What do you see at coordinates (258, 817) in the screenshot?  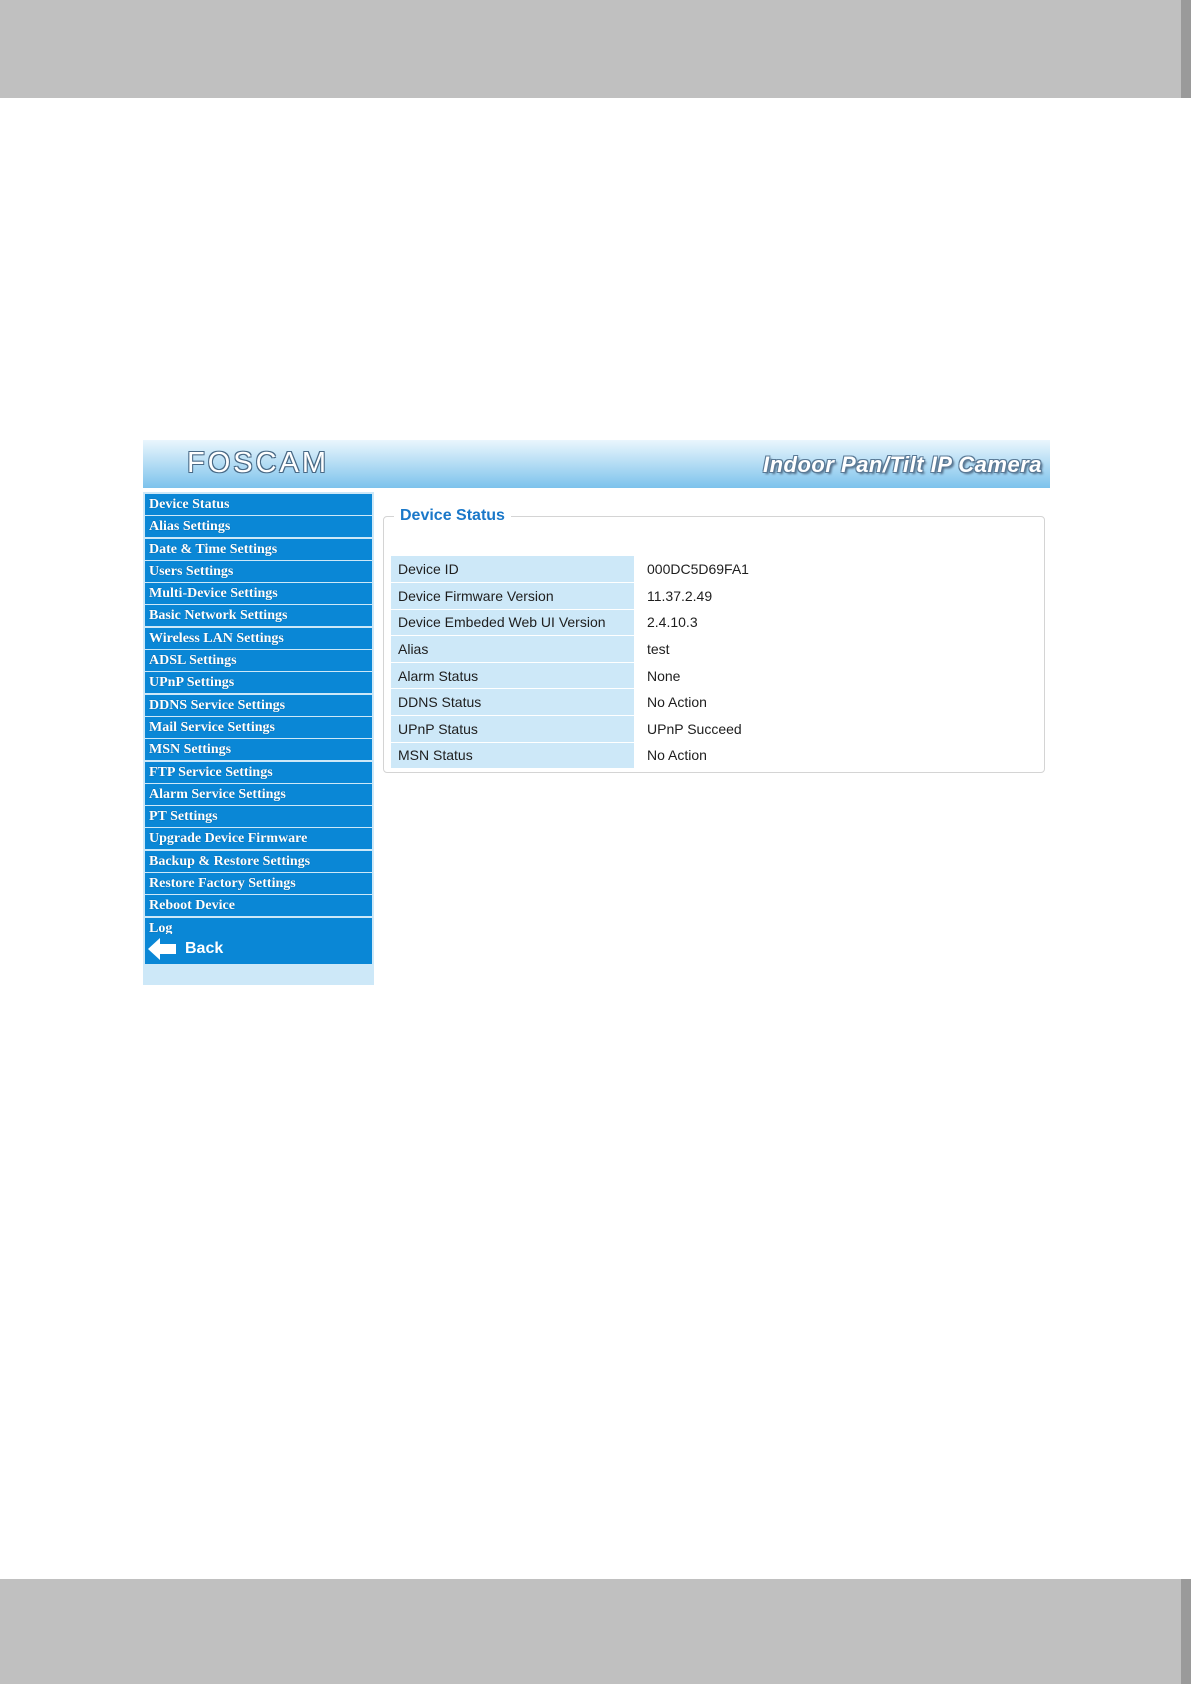 I see `sidebar-item-pt-settings: PT Settings` at bounding box center [258, 817].